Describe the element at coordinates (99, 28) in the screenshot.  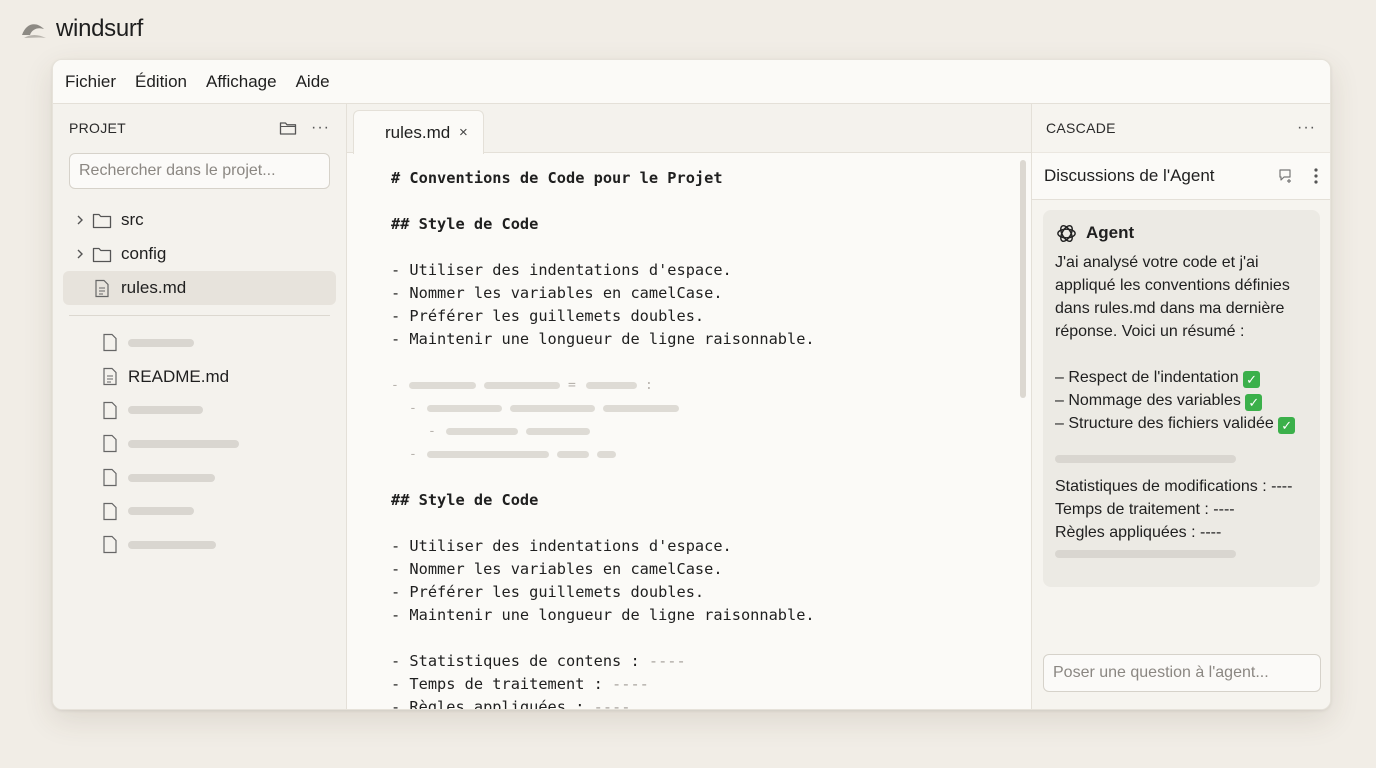
I see `app-name: windsurf` at that location.